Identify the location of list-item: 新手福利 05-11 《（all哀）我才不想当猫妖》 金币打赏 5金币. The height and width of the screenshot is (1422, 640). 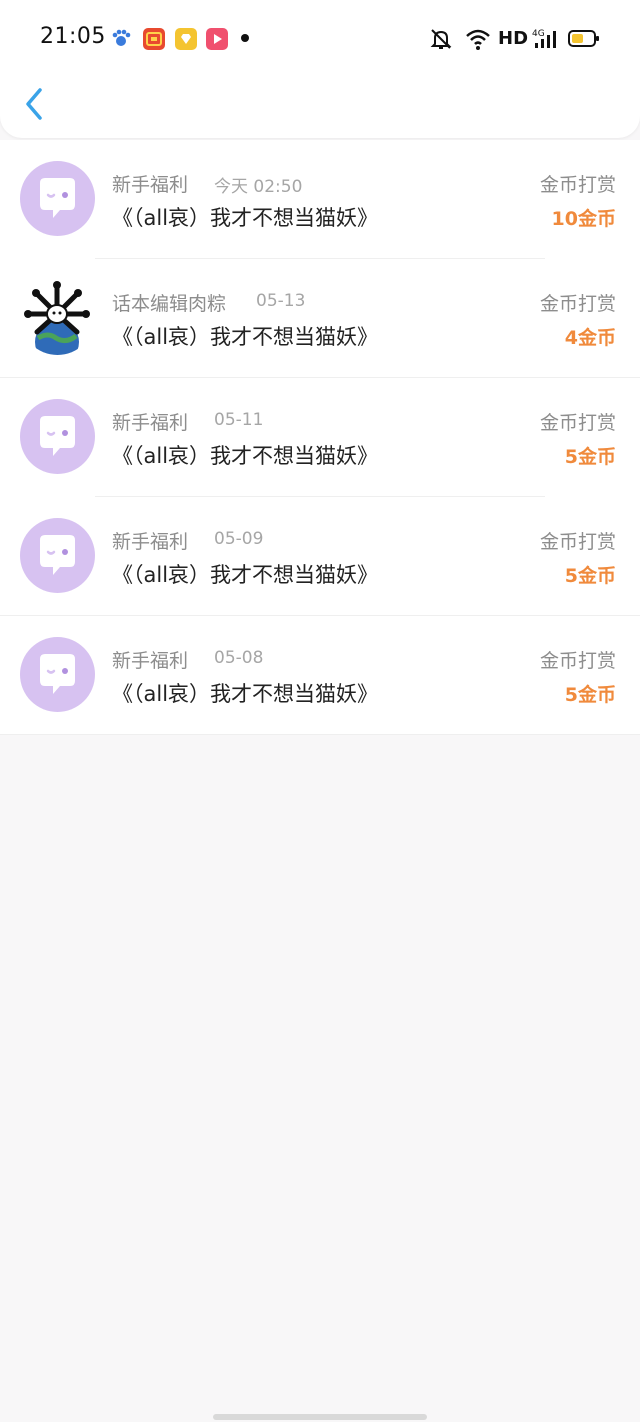
(320, 437).